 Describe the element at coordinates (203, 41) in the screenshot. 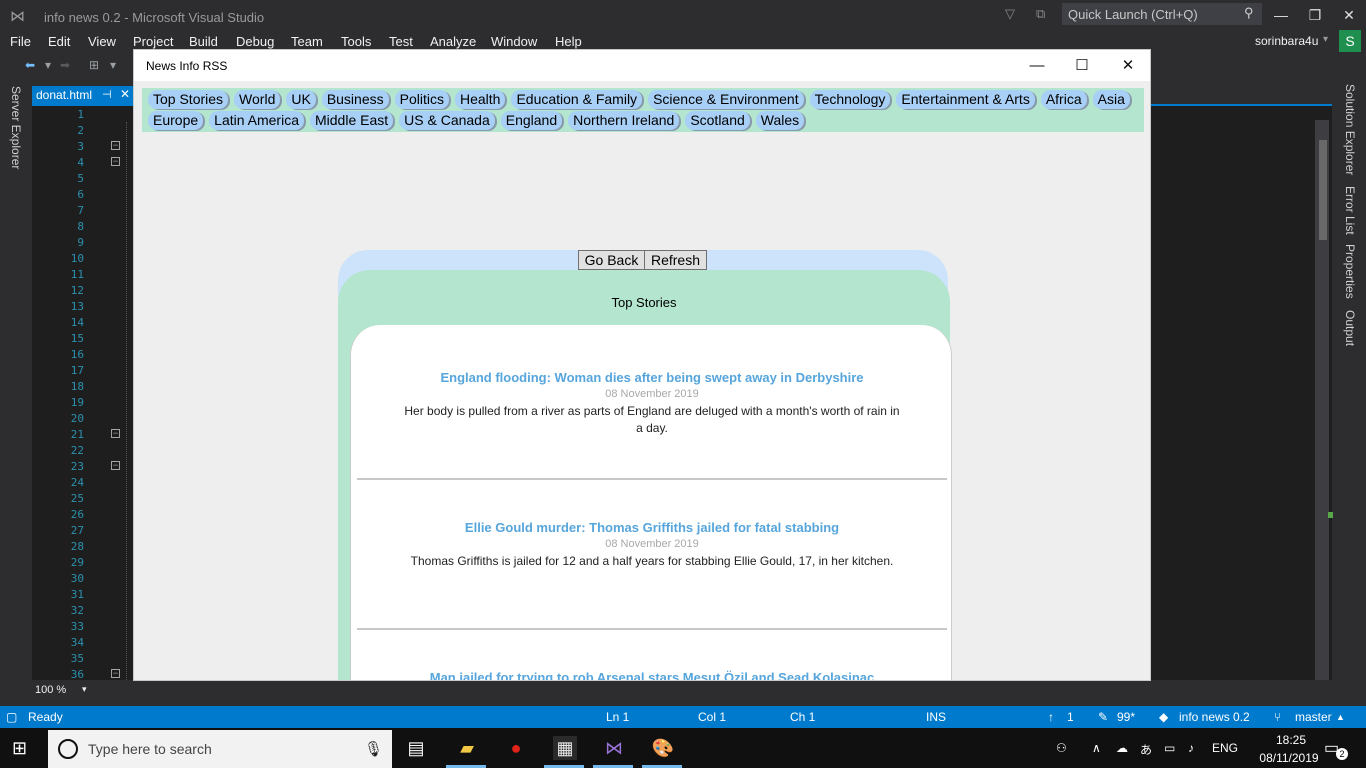

I see `menu-build: Build` at that location.